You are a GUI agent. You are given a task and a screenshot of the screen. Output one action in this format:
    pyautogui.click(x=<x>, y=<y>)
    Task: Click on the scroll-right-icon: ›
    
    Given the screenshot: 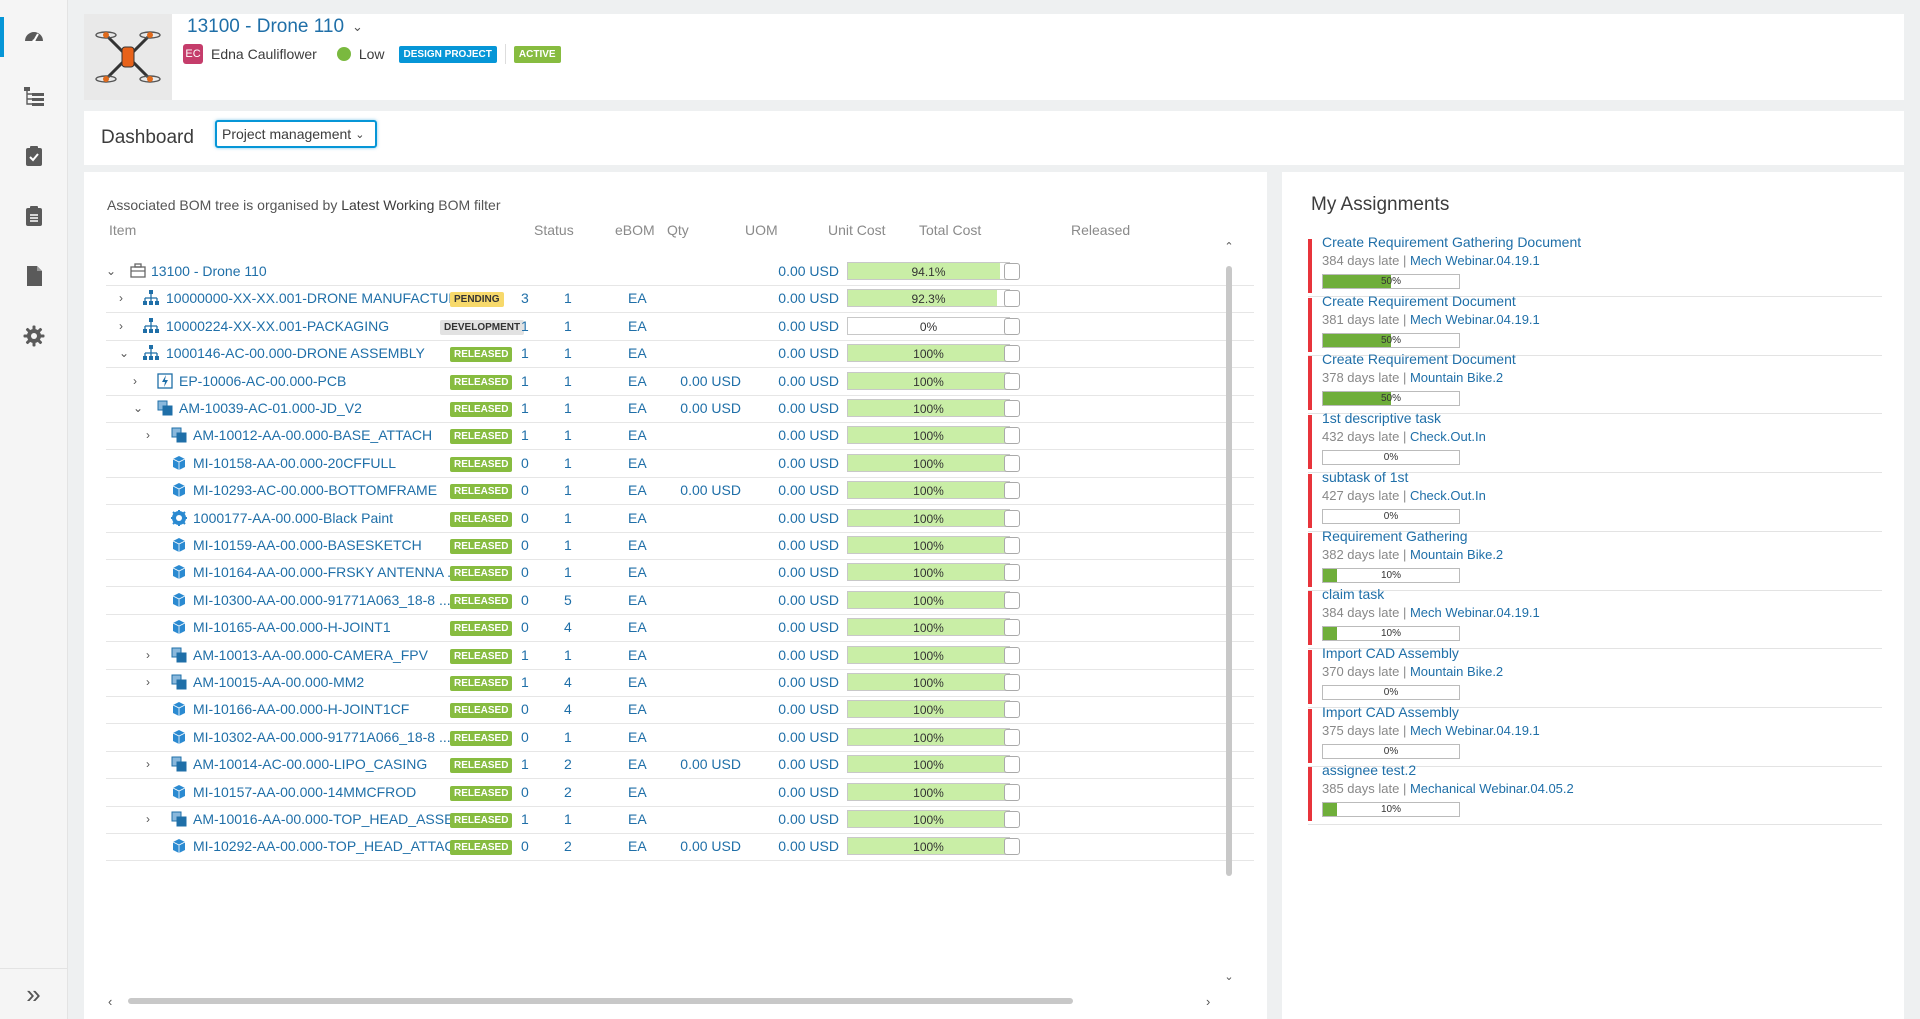 What is the action you would take?
    pyautogui.click(x=1208, y=1001)
    